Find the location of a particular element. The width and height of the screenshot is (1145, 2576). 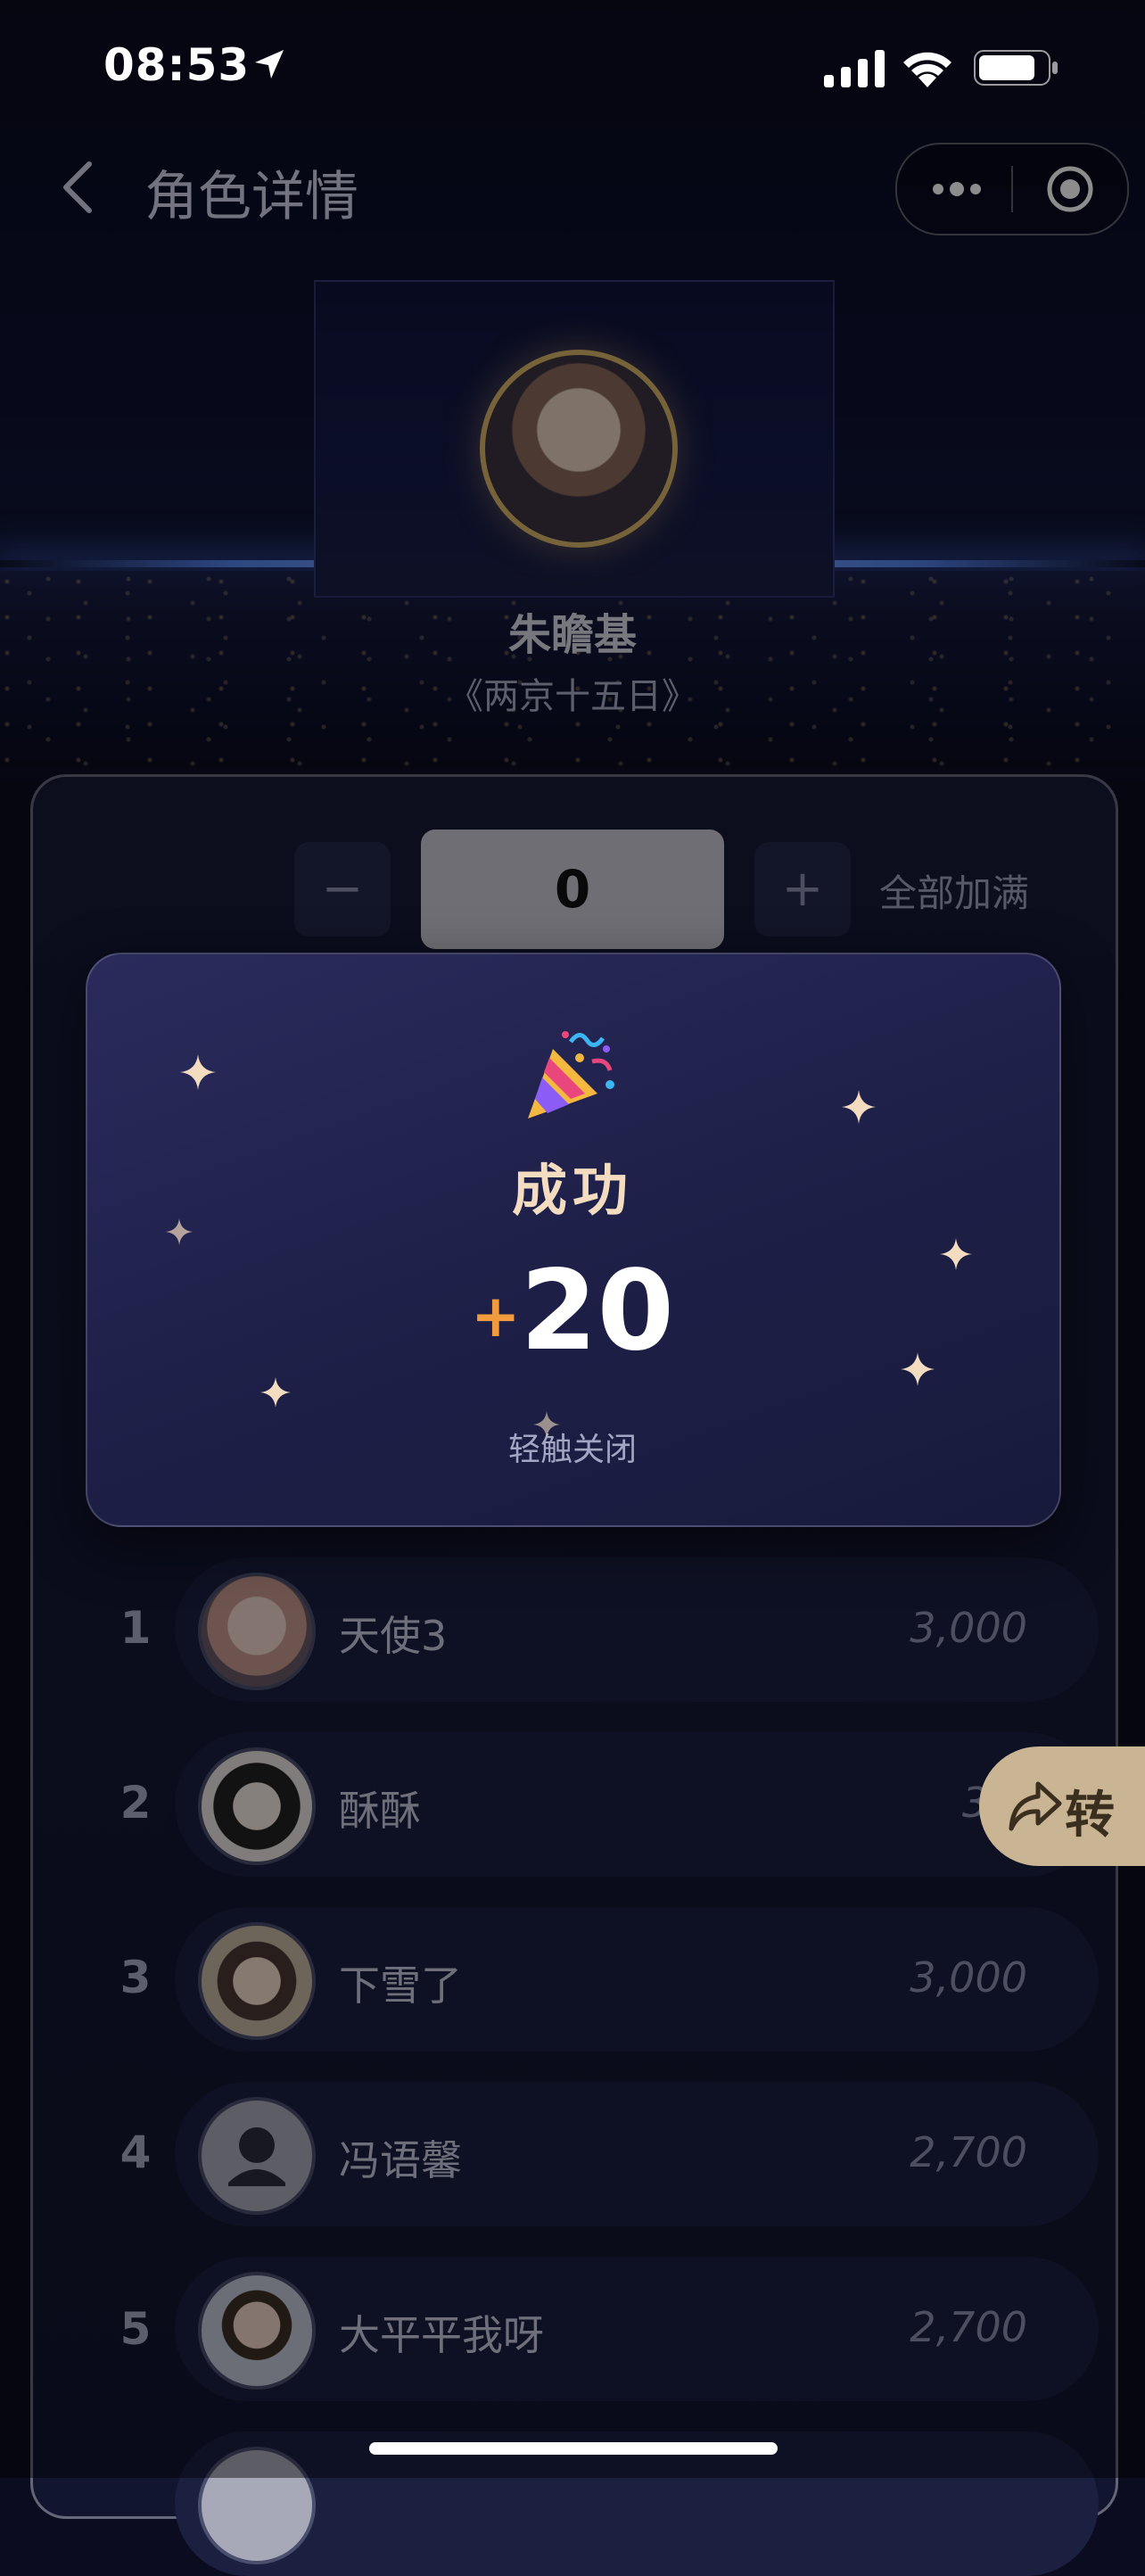

reward-plus-sign: + is located at coordinates (496, 1316).